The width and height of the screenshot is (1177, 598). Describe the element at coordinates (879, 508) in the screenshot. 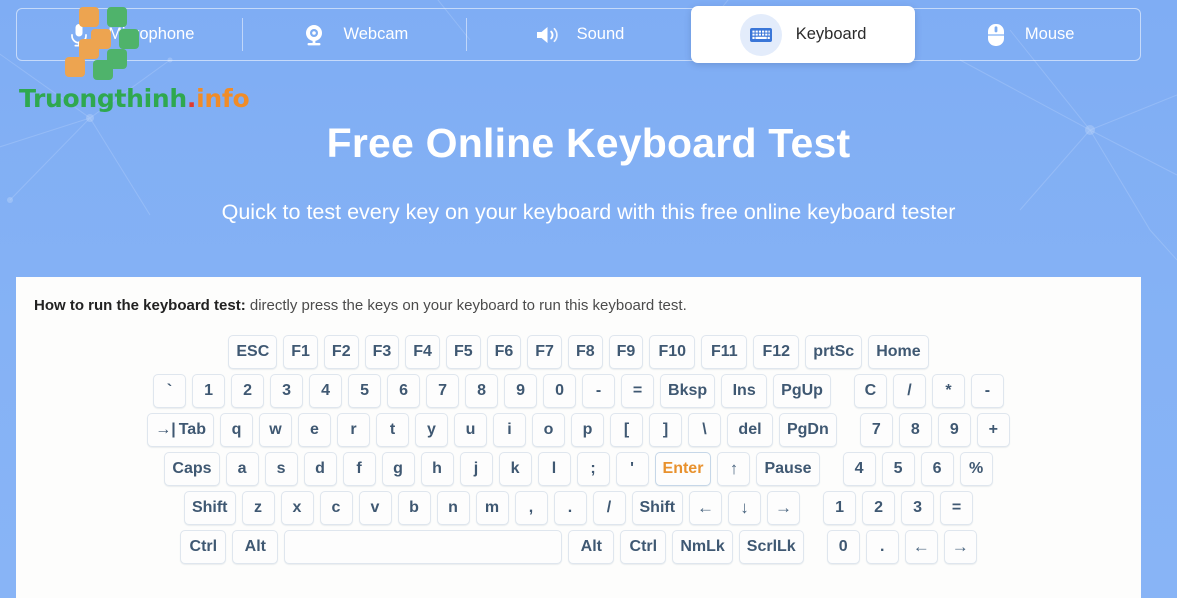

I see `numpad-key-2: 2` at that location.